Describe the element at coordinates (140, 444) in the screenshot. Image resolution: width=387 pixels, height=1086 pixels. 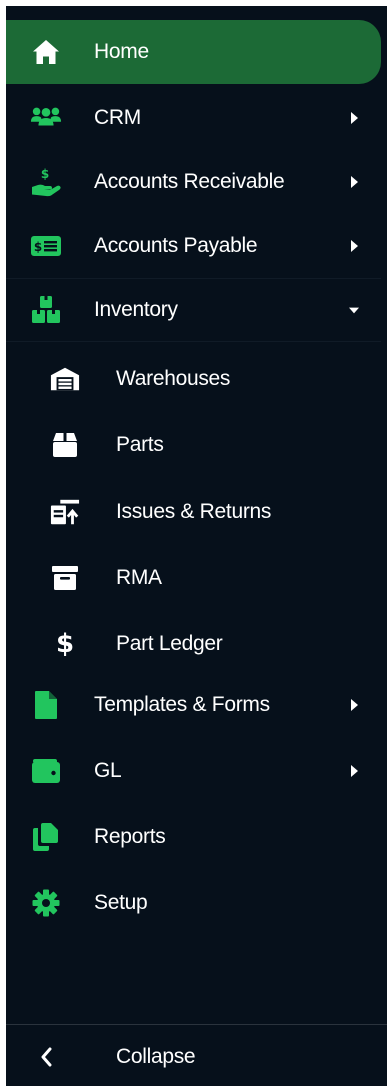
I see `sub-label-parts: Parts` at that location.